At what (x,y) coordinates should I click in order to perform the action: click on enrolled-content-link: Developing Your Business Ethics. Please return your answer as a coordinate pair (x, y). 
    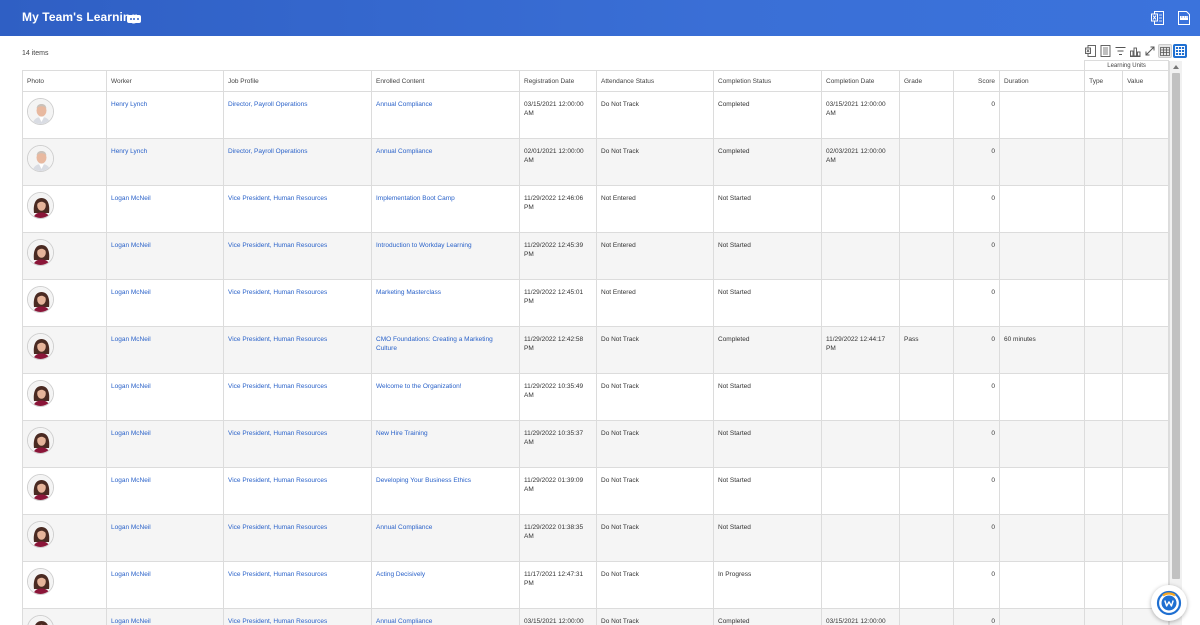
    Looking at the image, I should click on (423, 480).